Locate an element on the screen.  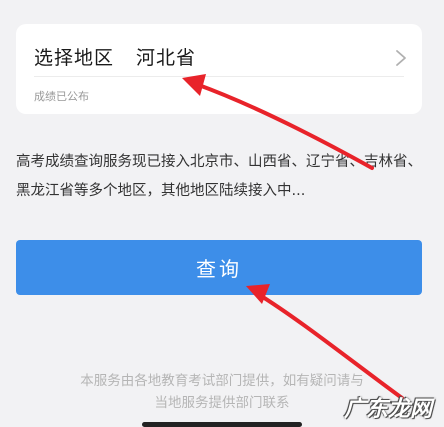
footer-line-1: 本服务由各地教育考试部门提供，如有疑问请与 is located at coordinates (222, 381).